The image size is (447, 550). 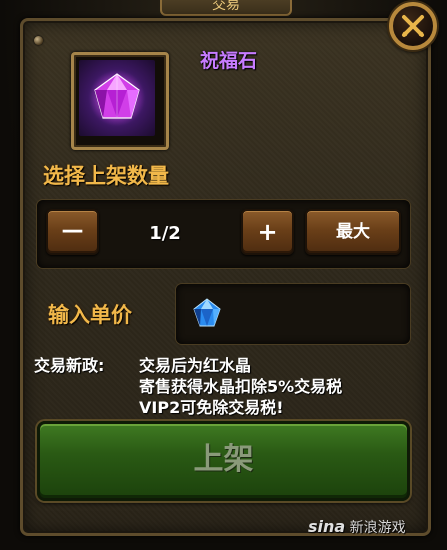 I want to click on notice-line: VIP2可免除交易税!, so click(x=211, y=407).